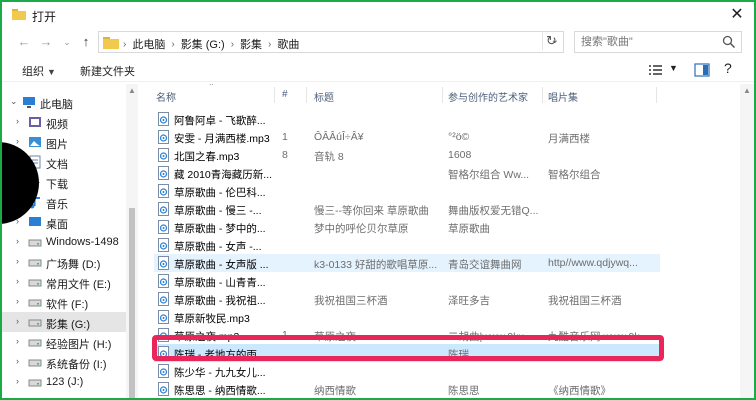  What do you see at coordinates (14, 101) in the screenshot?
I see `expand-chevron-icon: ⌄` at bounding box center [14, 101].